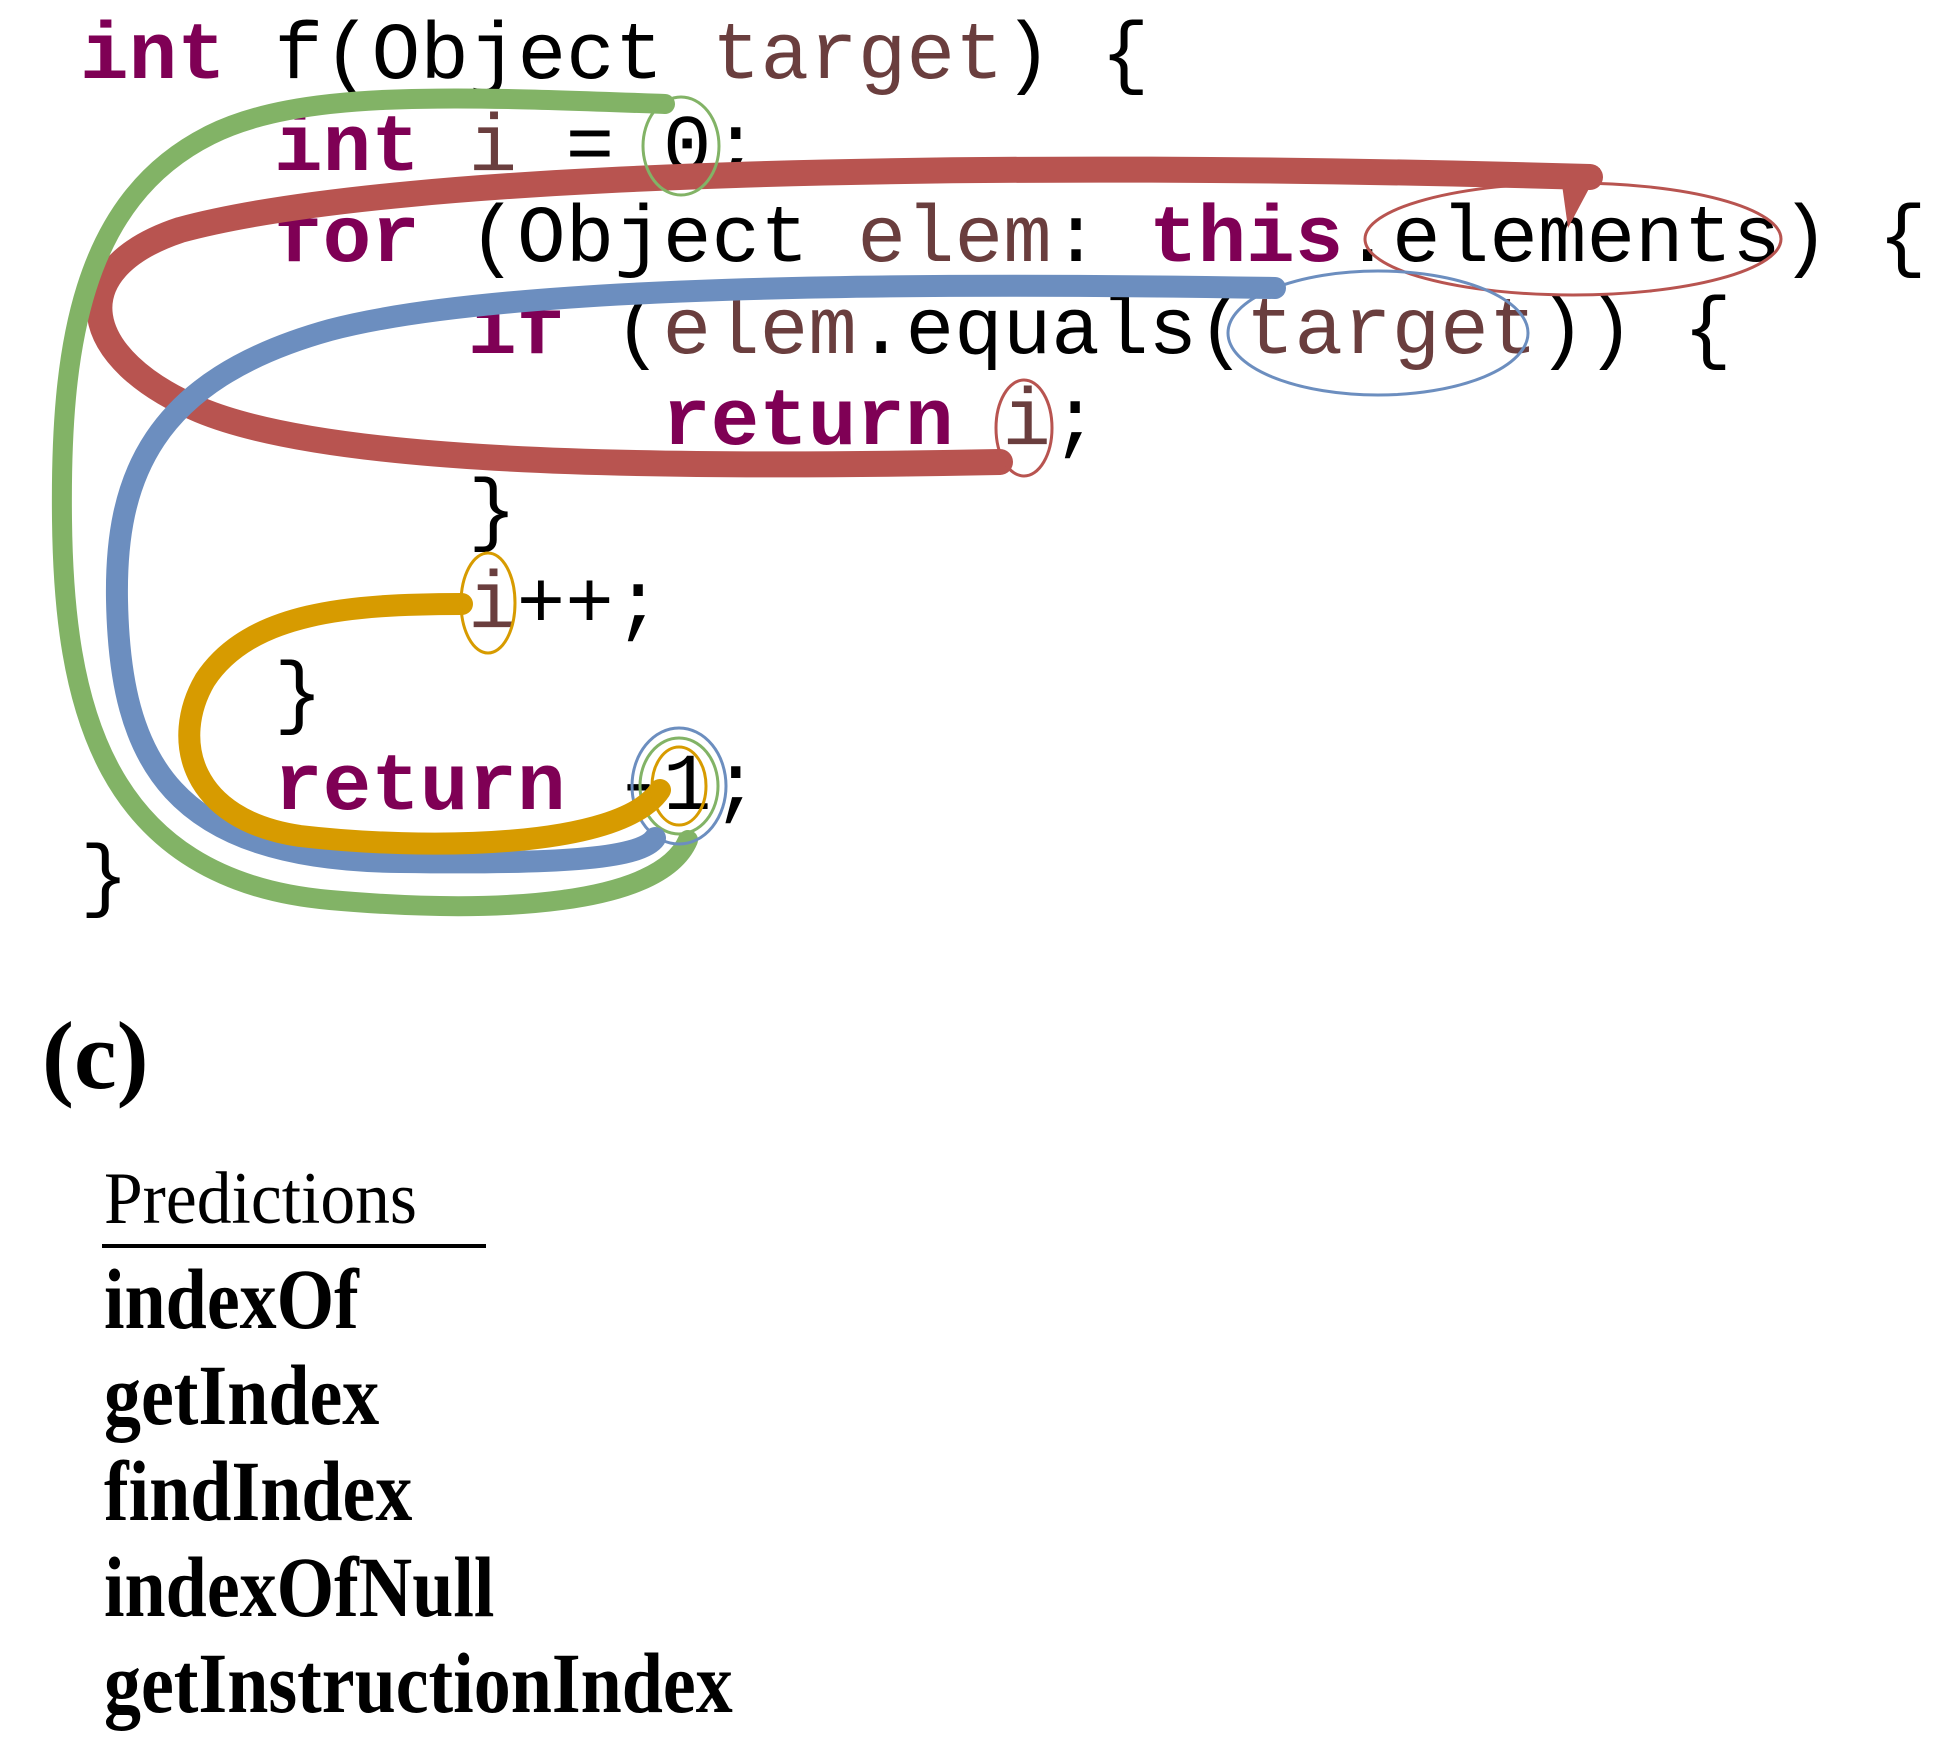 The image size is (1939, 1752). I want to click on code-line-1: int f(Object target) {, so click(614, 57).